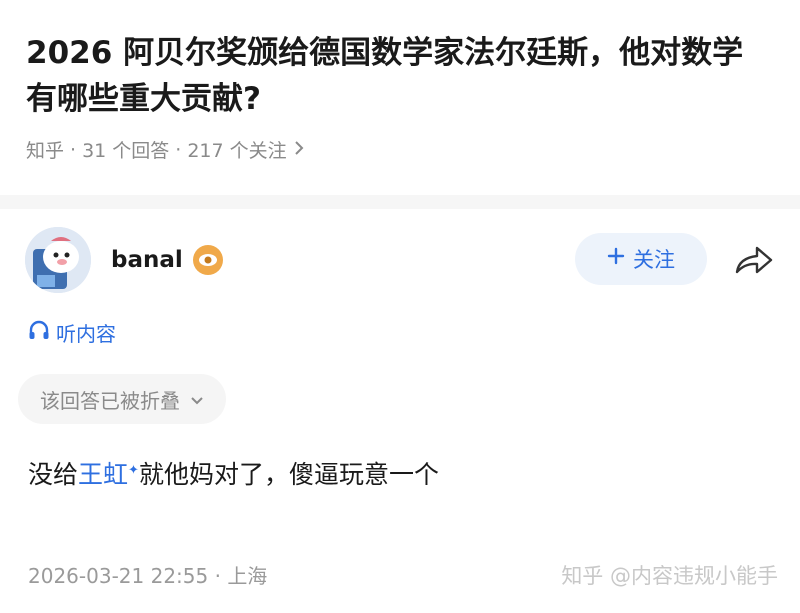  What do you see at coordinates (39, 332) in the screenshot?
I see `headphones-icon` at bounding box center [39, 332].